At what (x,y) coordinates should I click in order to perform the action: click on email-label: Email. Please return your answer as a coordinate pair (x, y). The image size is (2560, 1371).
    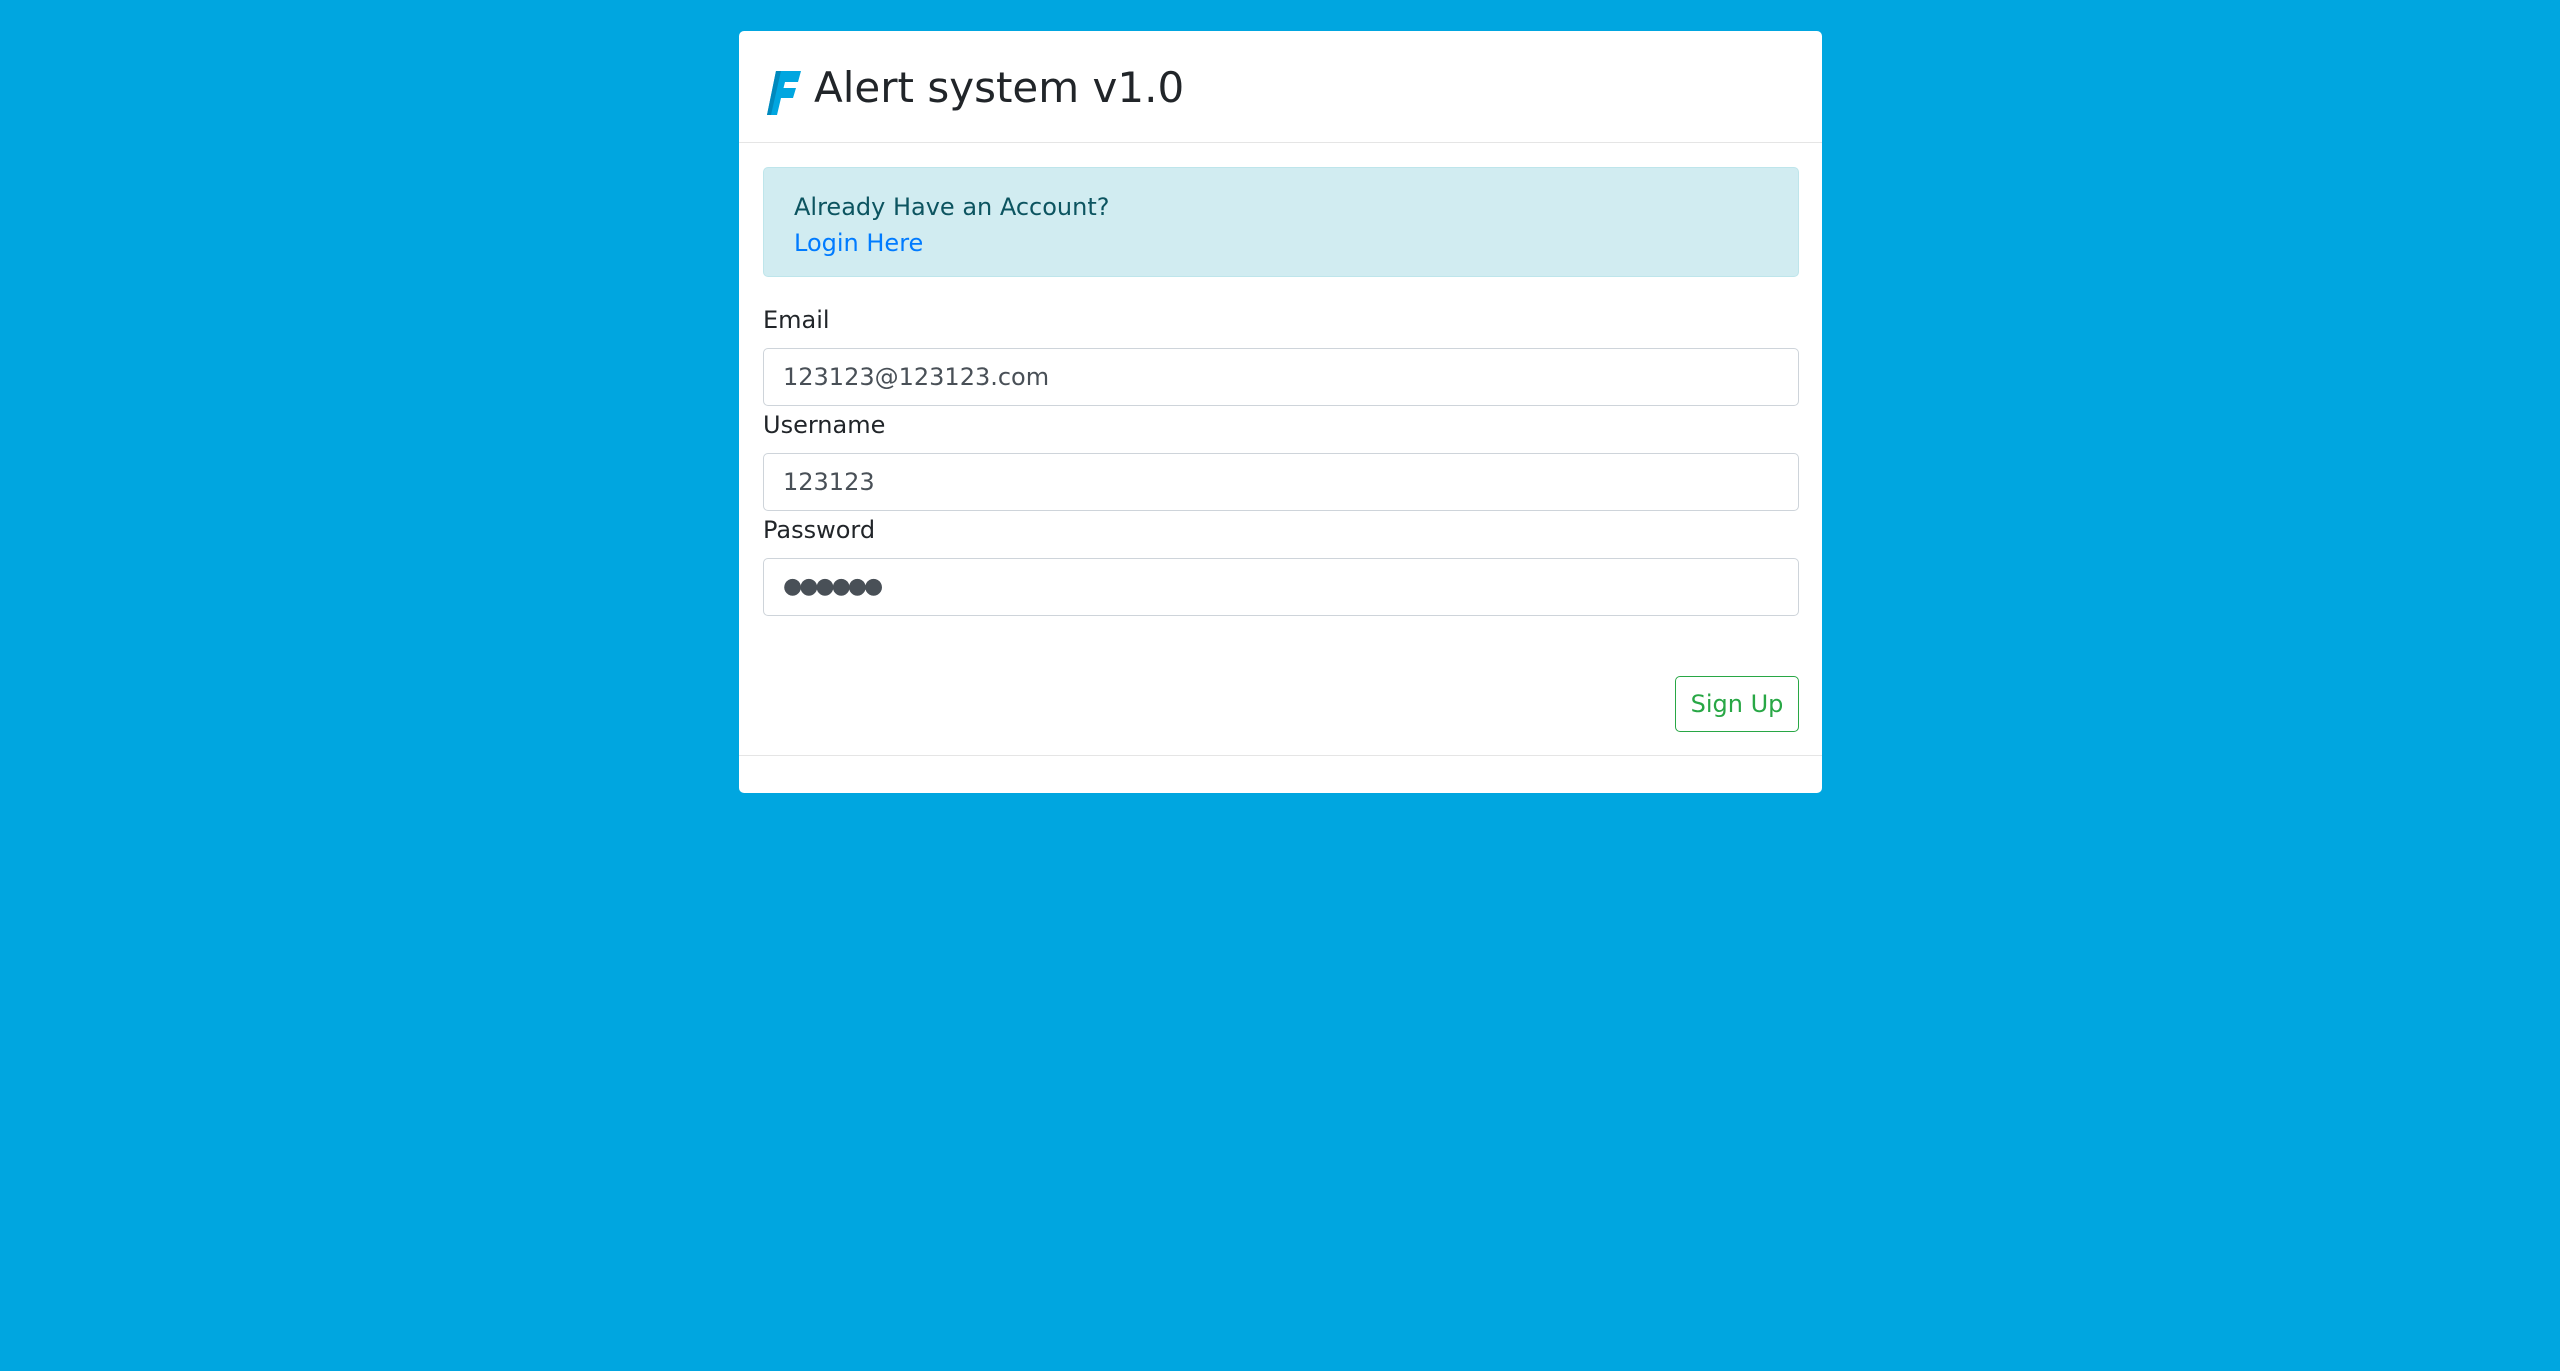
    Looking at the image, I should click on (796, 320).